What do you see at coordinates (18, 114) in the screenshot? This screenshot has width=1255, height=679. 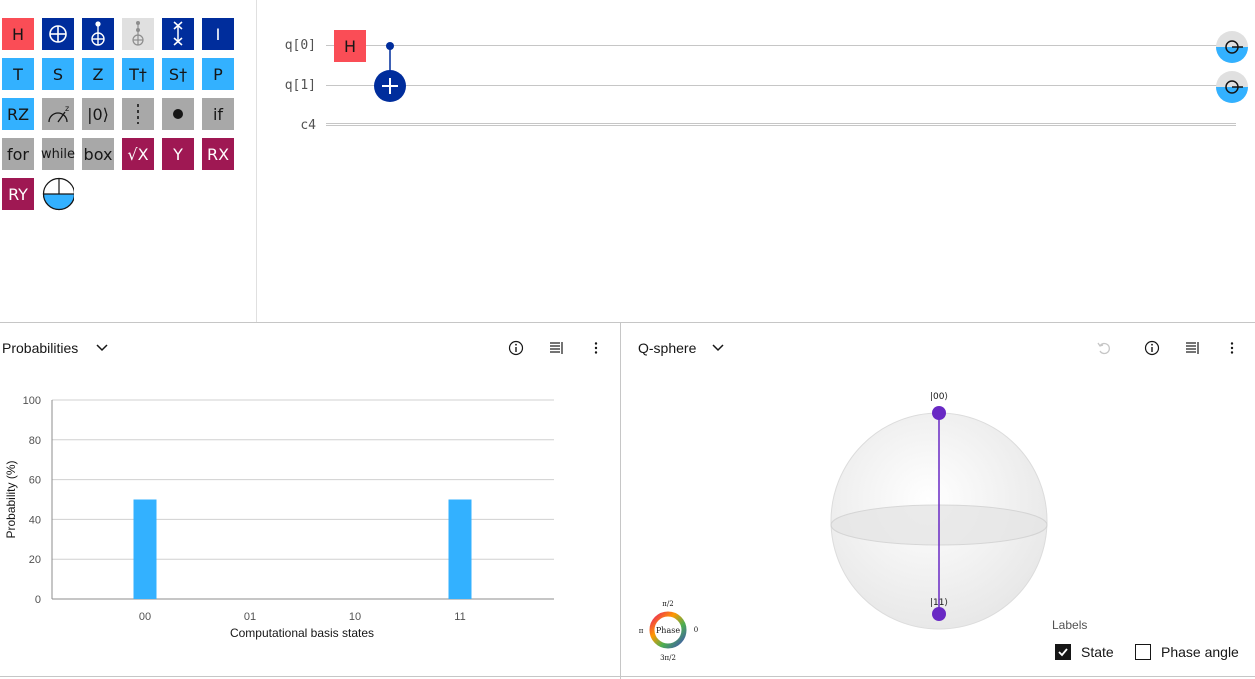 I see `gate-rz: RZ` at bounding box center [18, 114].